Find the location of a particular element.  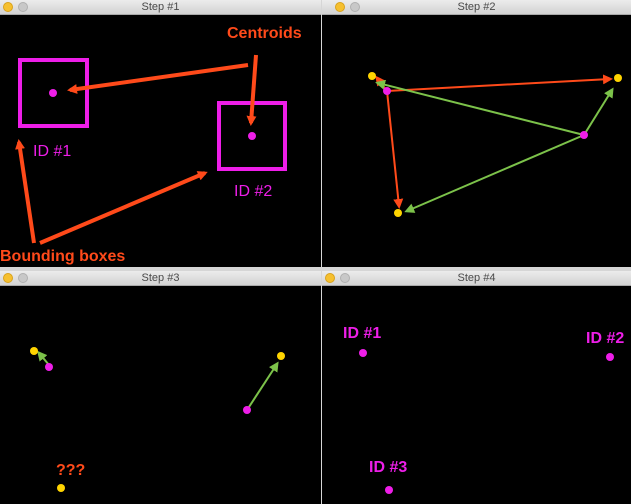

titlebar: Step #1 is located at coordinates (160, 7).